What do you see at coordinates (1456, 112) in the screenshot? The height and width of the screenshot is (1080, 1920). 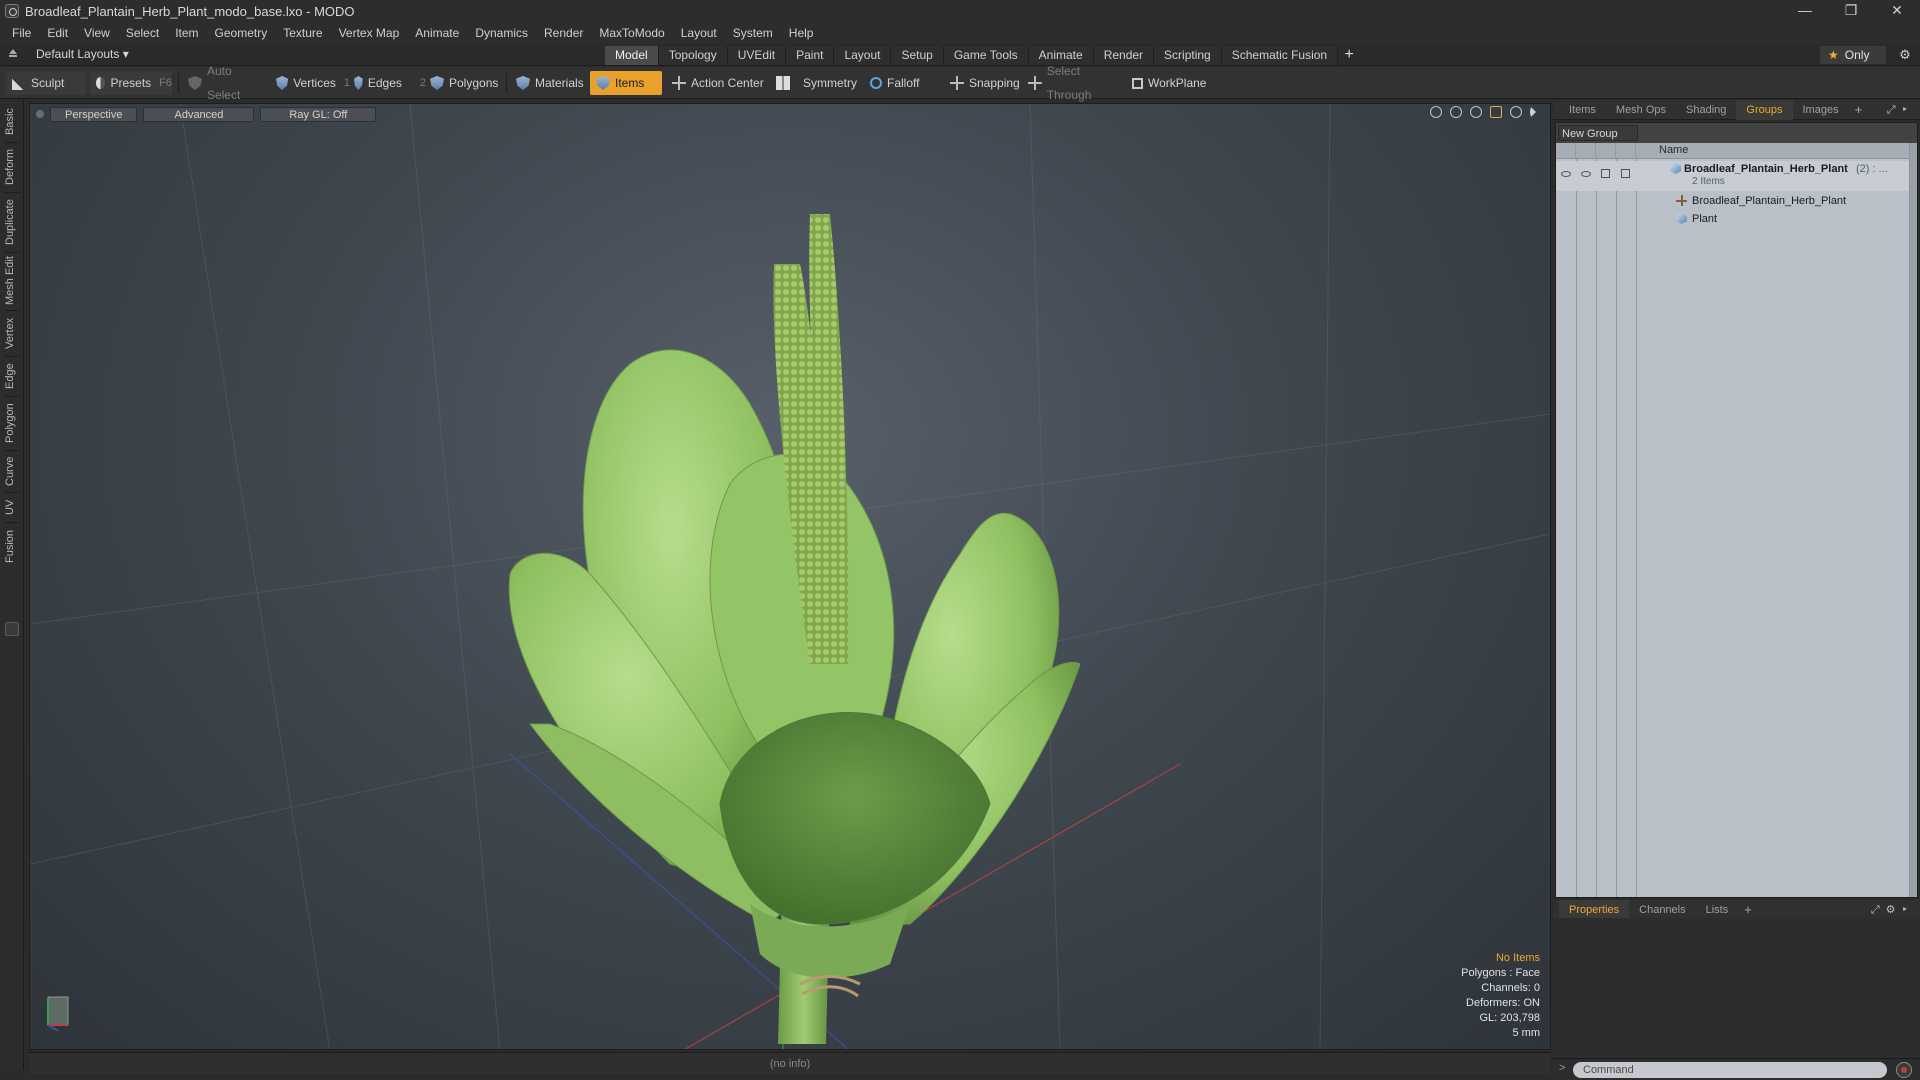 I see `rotate-view-icon` at bounding box center [1456, 112].